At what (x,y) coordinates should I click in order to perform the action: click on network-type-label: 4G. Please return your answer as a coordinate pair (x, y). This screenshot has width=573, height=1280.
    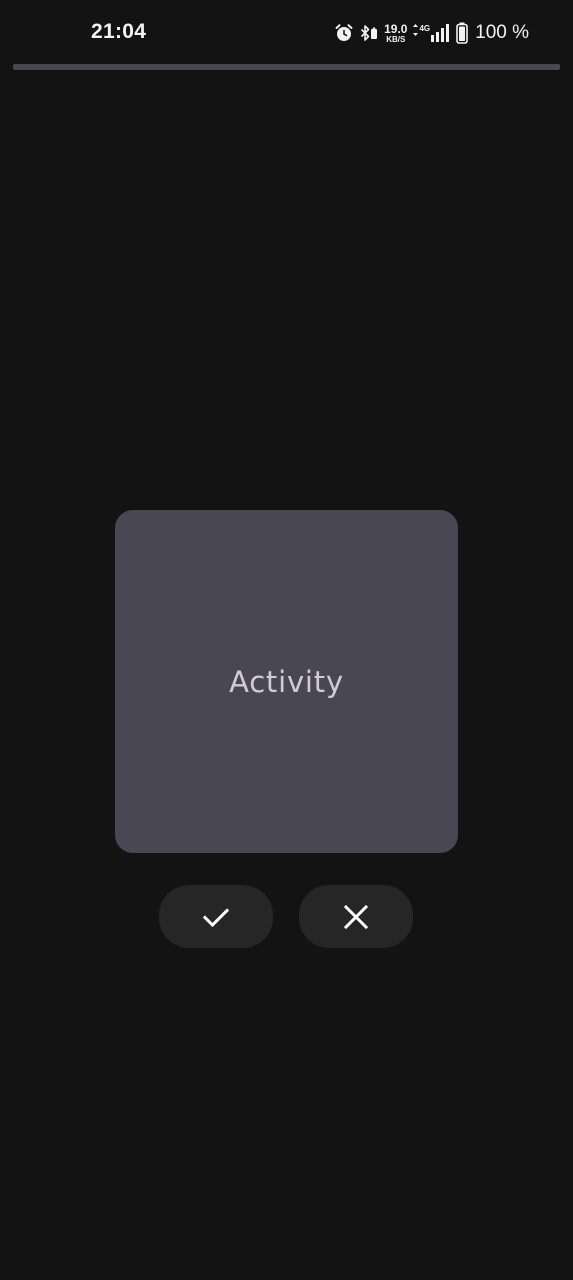
    Looking at the image, I should click on (425, 28).